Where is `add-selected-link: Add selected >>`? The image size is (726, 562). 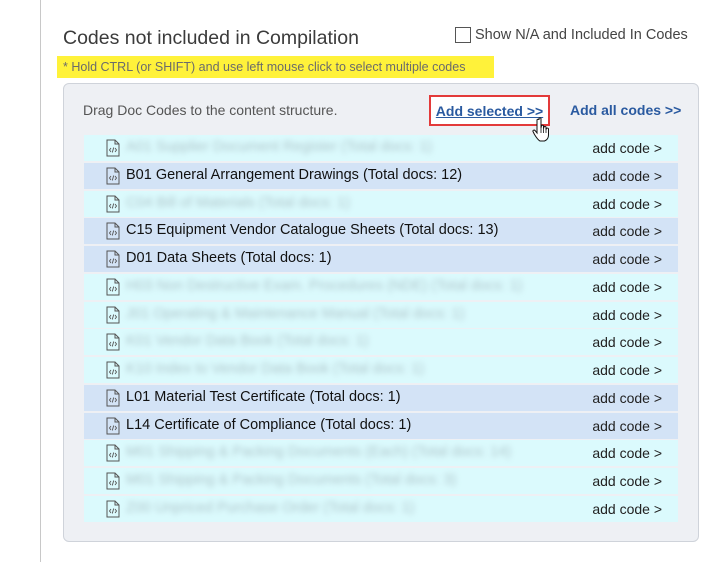
add-selected-link: Add selected >> is located at coordinates (489, 111).